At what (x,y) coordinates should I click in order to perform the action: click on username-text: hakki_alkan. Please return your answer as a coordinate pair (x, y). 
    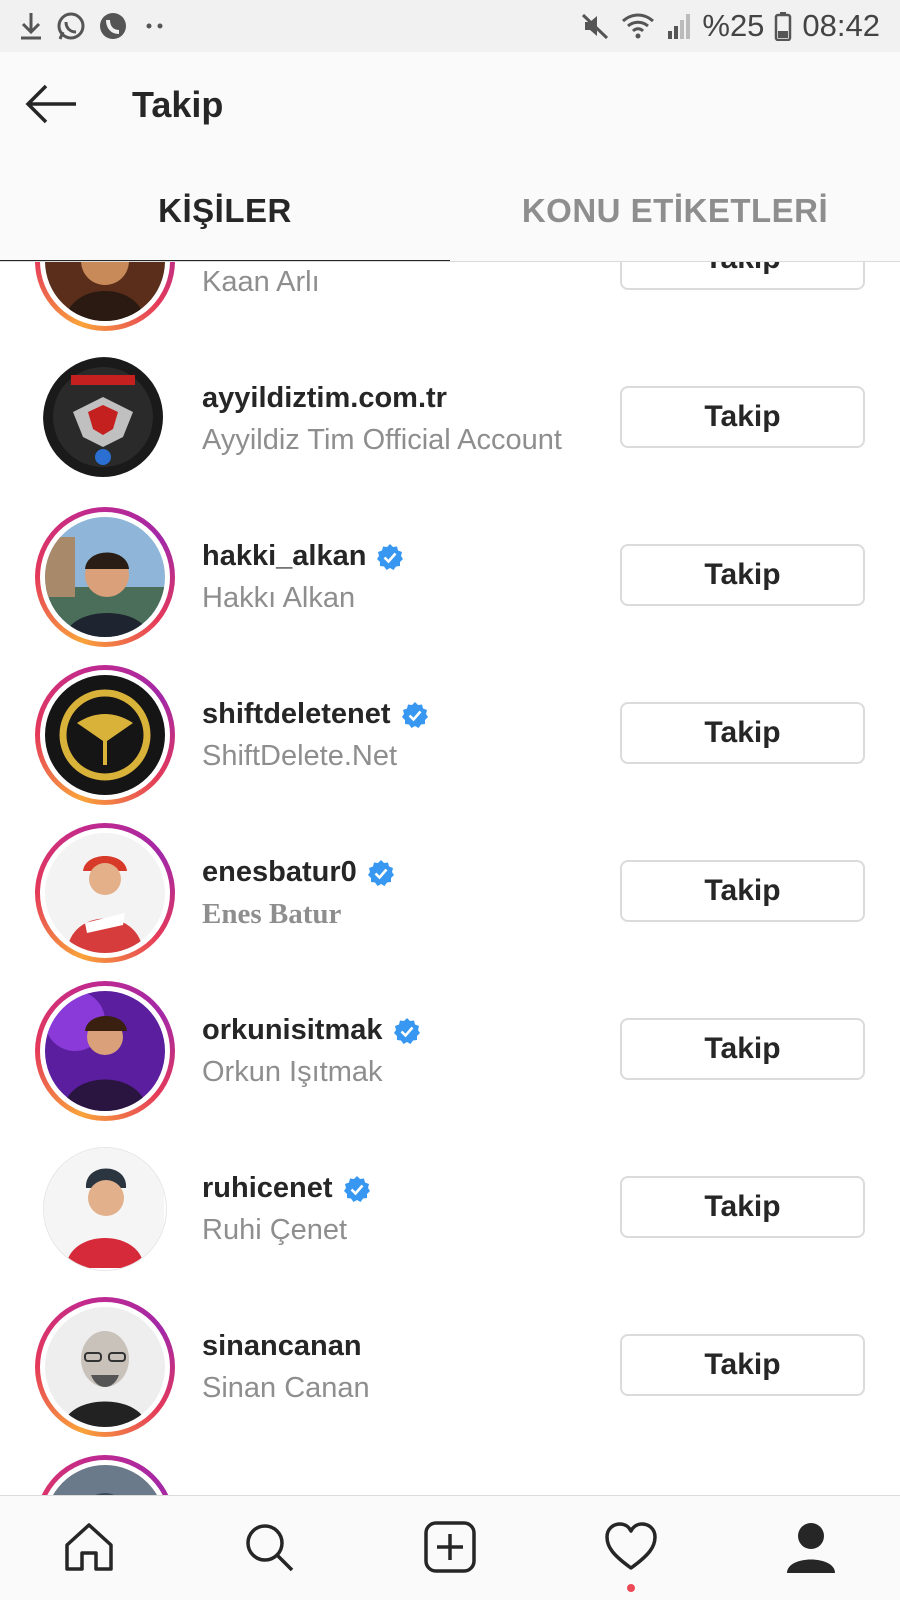
    Looking at the image, I should click on (284, 556).